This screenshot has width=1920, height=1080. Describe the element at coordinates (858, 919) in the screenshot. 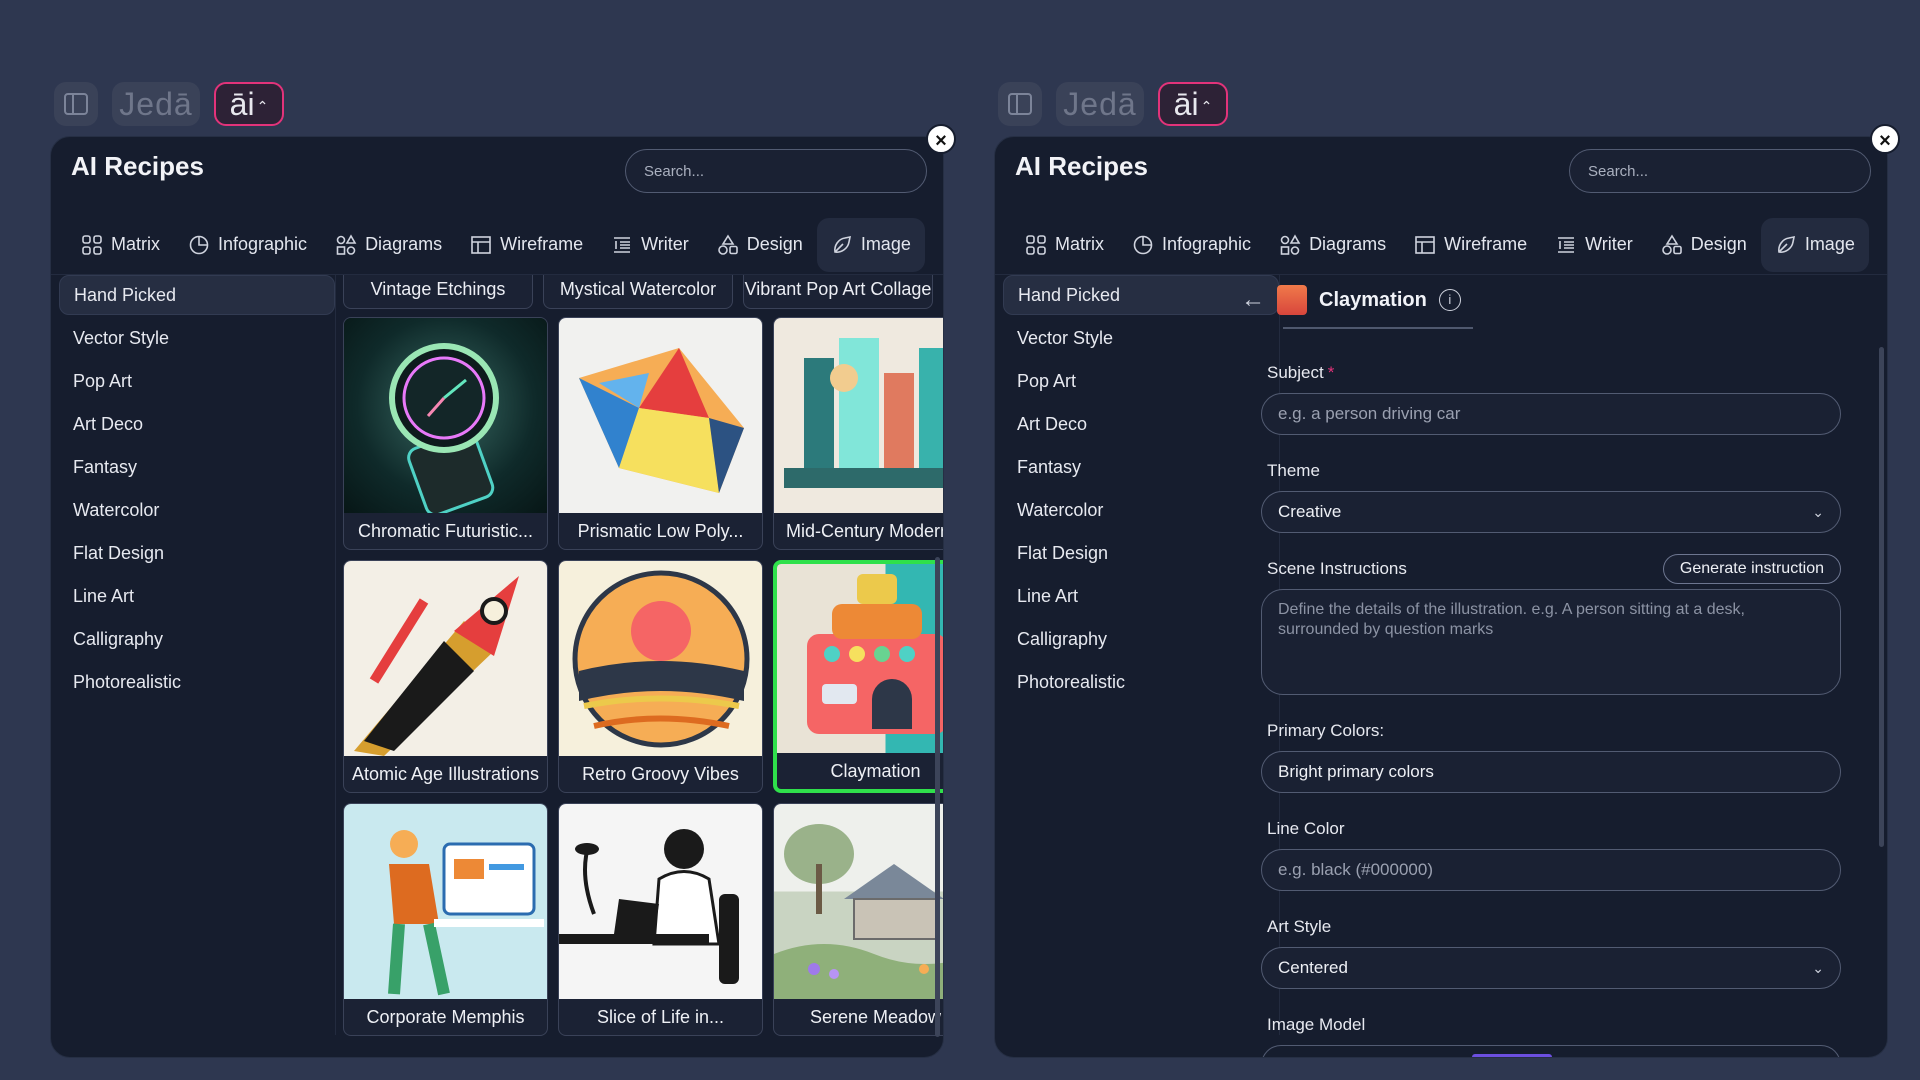

I see `recipe-card: Serene Meadow` at that location.